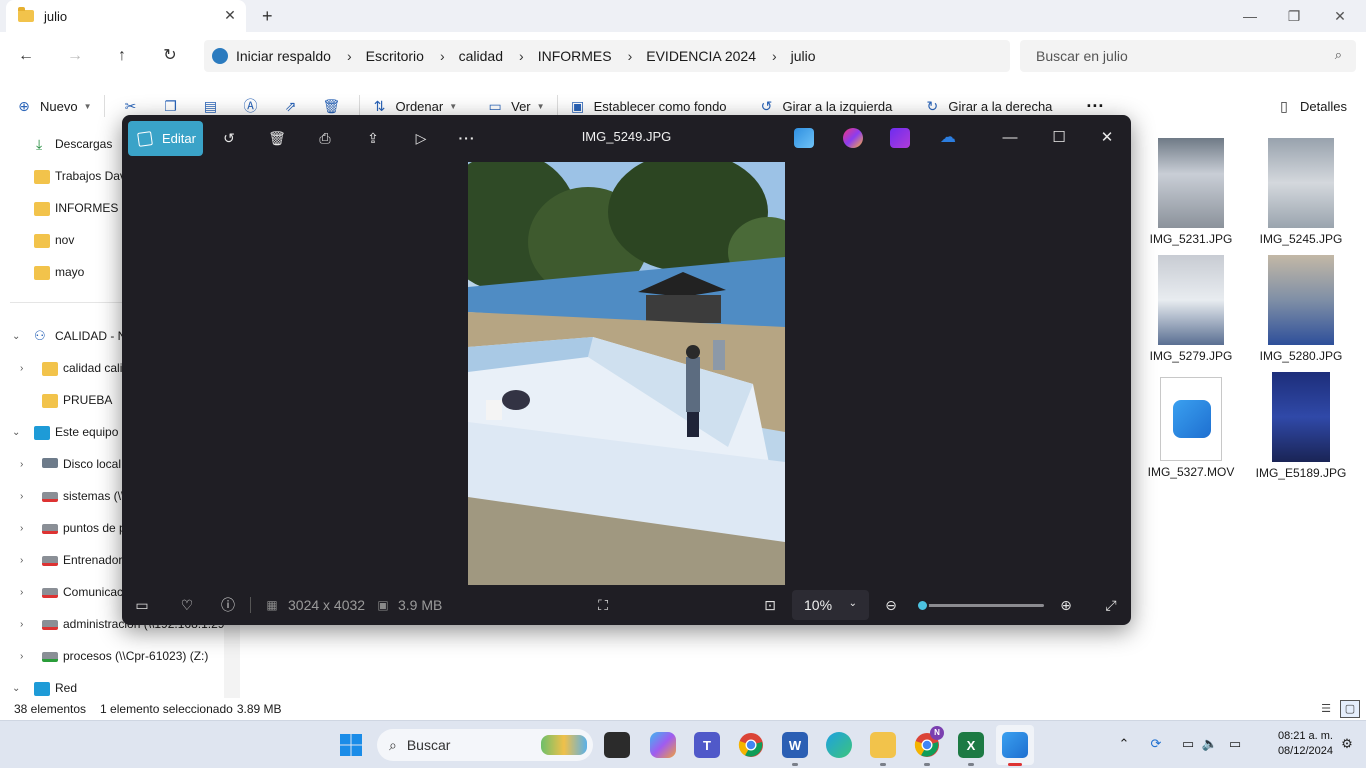  Describe the element at coordinates (971, 745) in the screenshot. I see `excel-icon: X` at that location.